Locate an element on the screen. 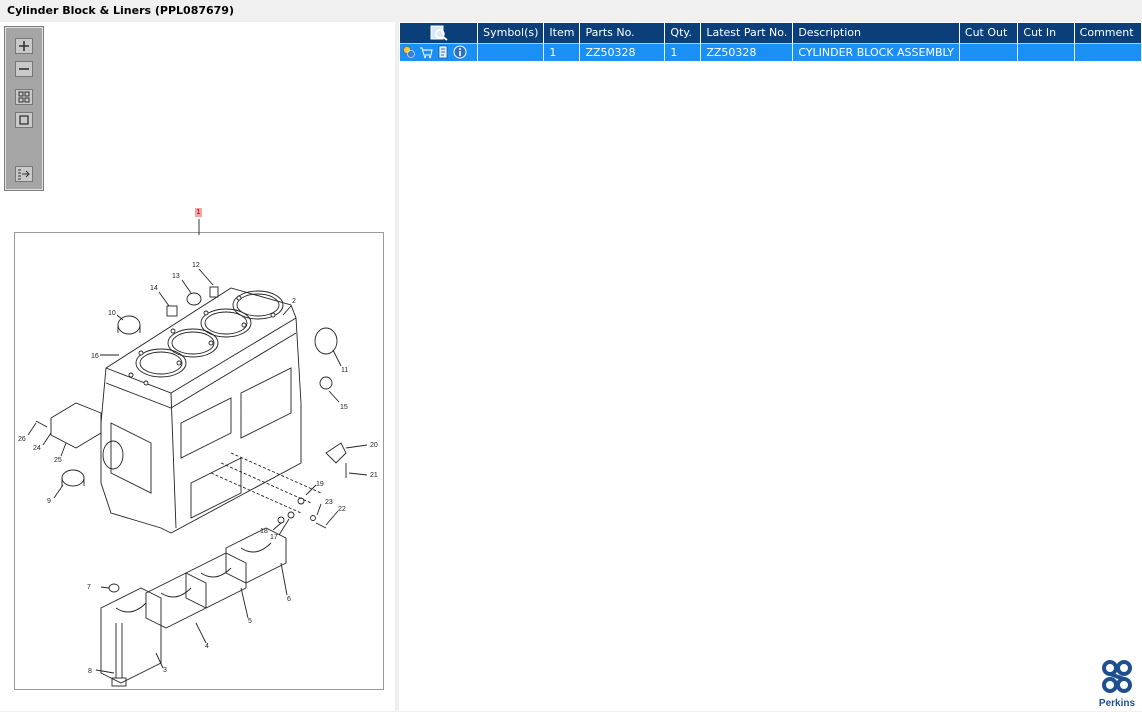  callout-label: 7 is located at coordinates (89, 587).